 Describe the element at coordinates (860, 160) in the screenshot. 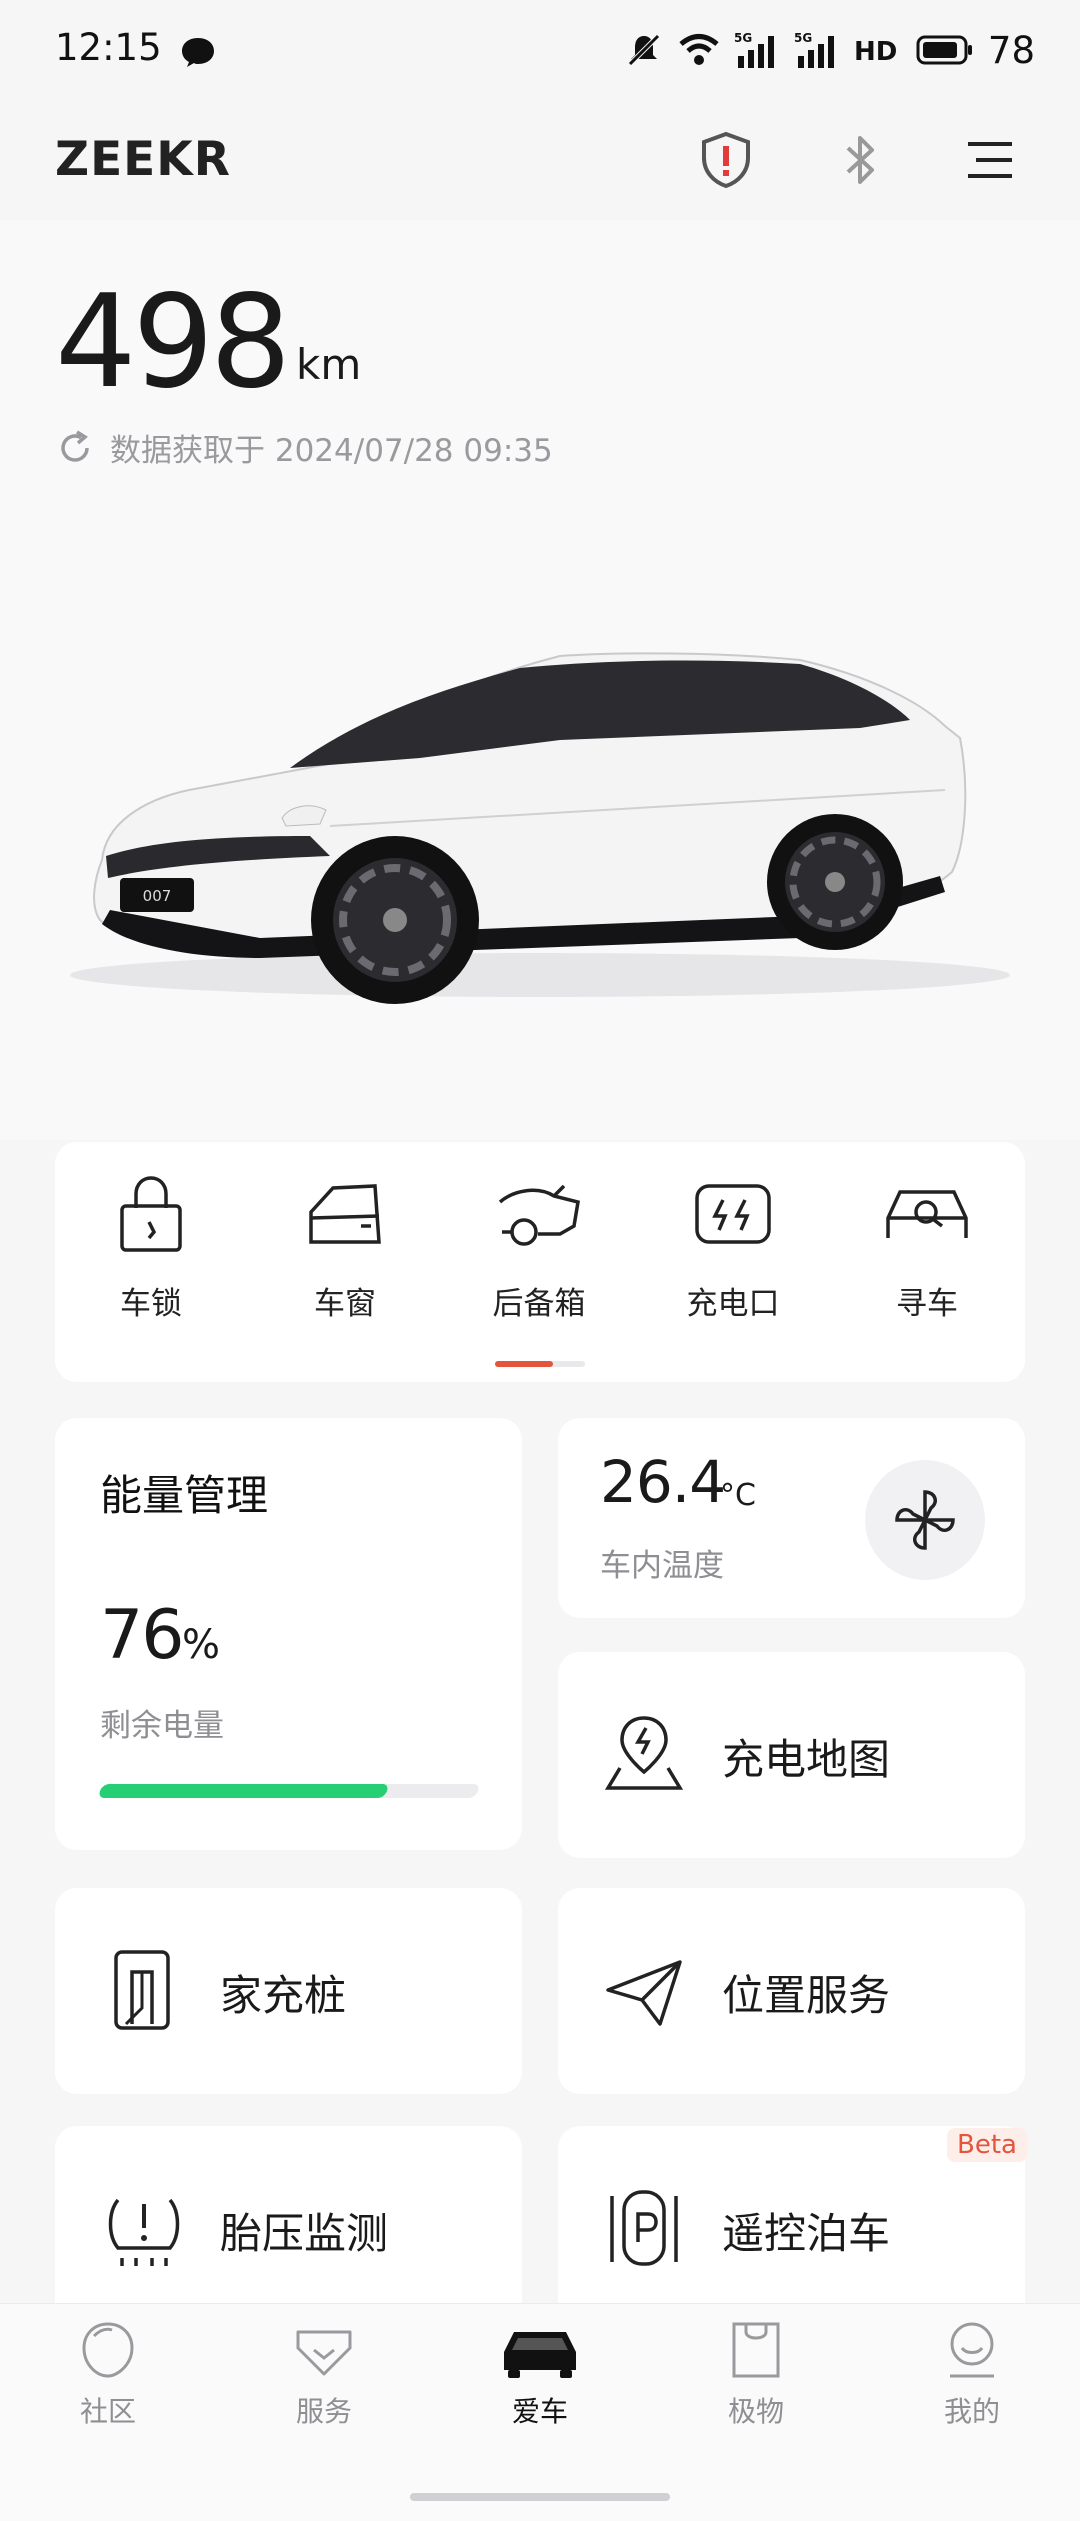

I see `bluetooth-icon` at that location.